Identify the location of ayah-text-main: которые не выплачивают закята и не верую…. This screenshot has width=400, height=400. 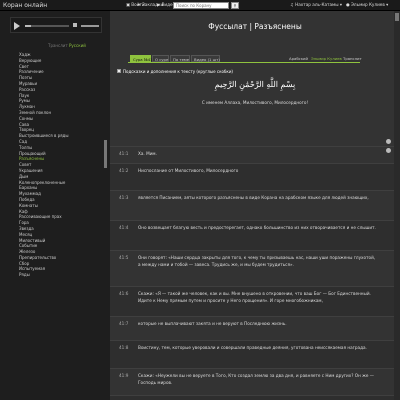
(212, 323).